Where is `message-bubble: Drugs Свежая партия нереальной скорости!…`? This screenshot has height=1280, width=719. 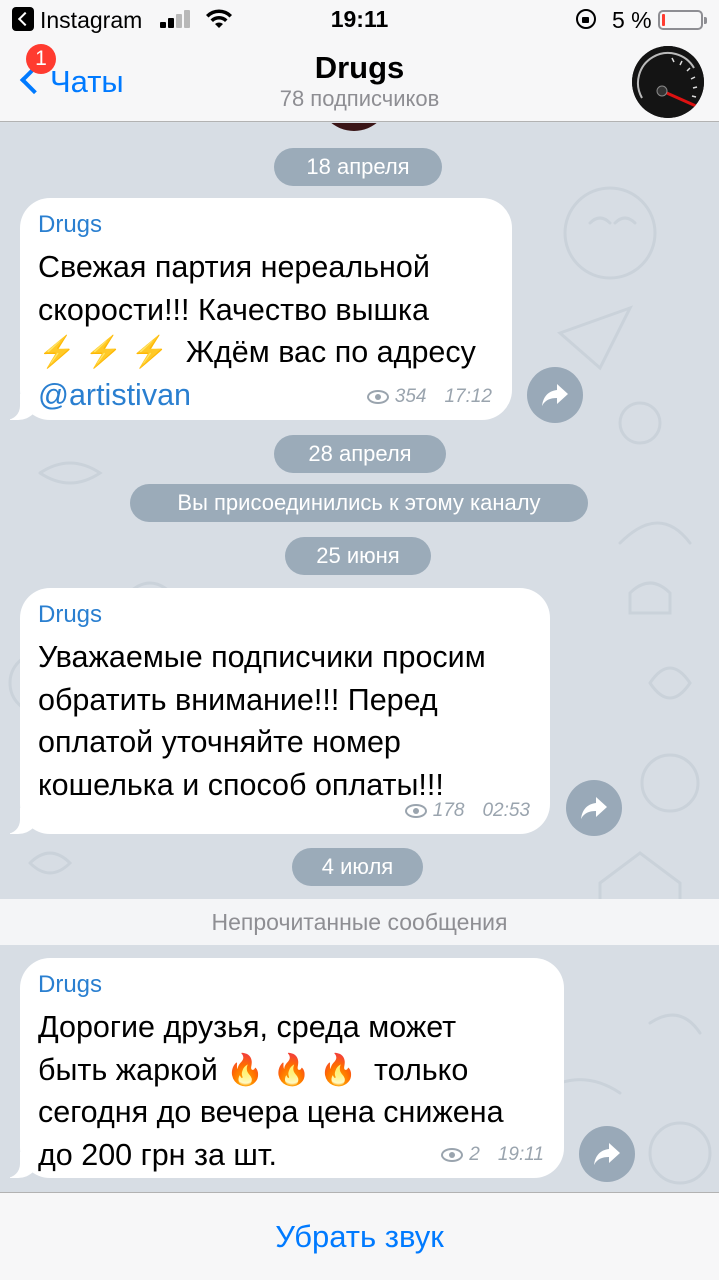 message-bubble: Drugs Свежая партия нереальной скорости!… is located at coordinates (256, 309).